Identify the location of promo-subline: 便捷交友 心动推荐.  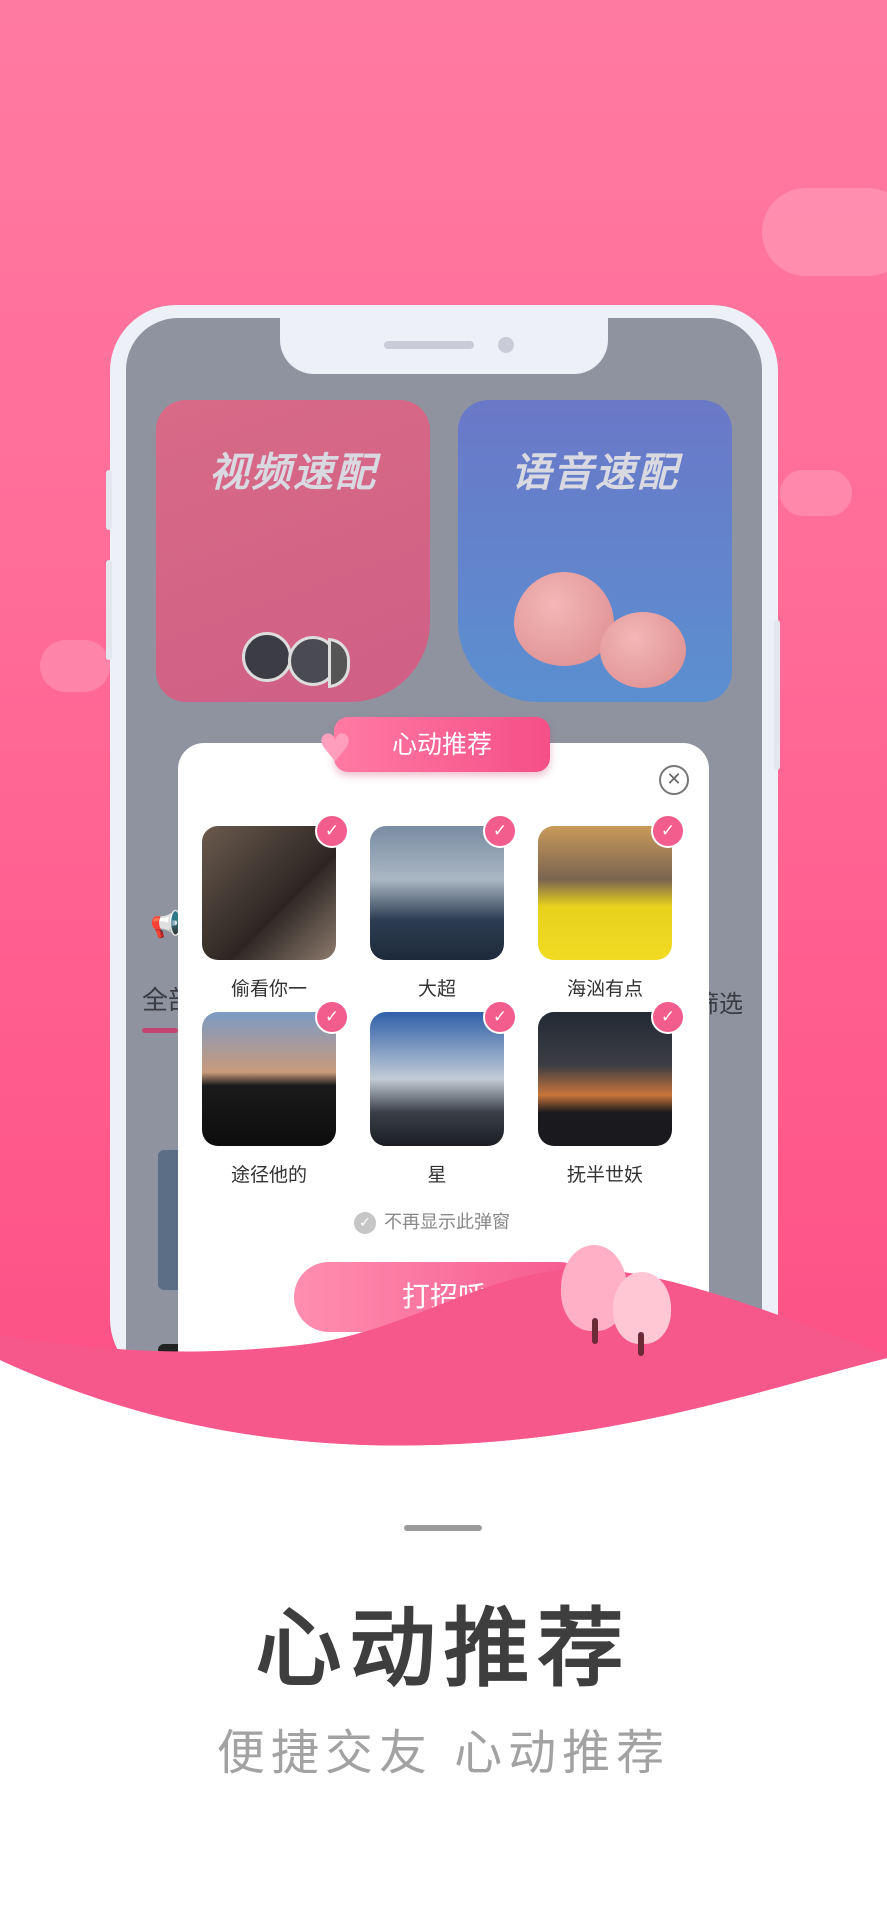
(443, 1753).